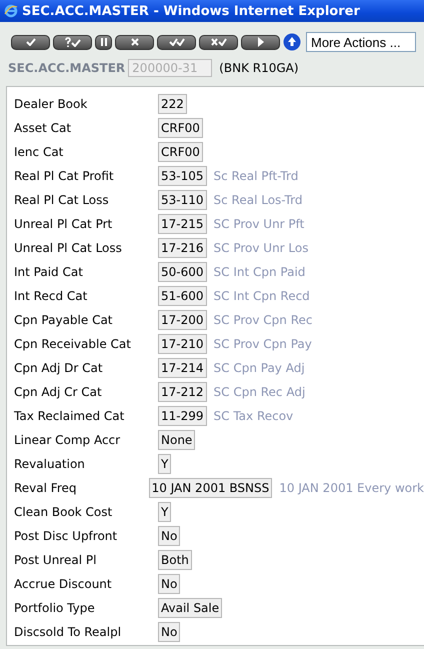 The width and height of the screenshot is (424, 649). What do you see at coordinates (62, 200) in the screenshot?
I see `field-label: Real Pl Cat Loss` at bounding box center [62, 200].